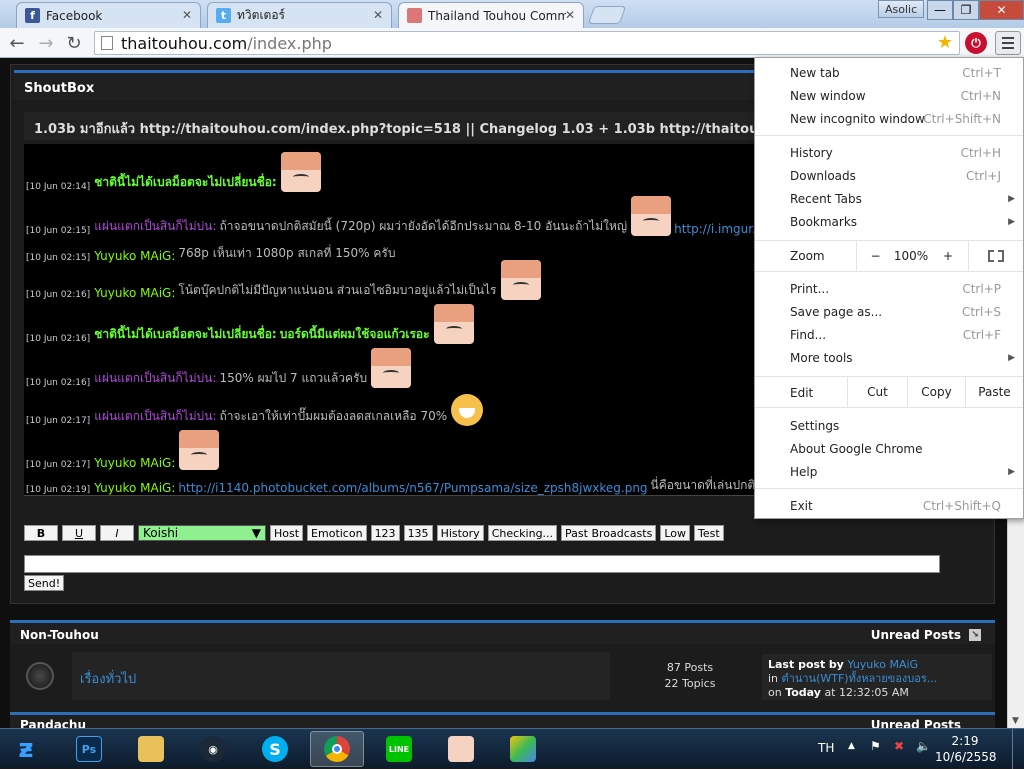 The width and height of the screenshot is (1024, 769). What do you see at coordinates (966, 749) in the screenshot?
I see `system-clock: 2:19 10/6/2558` at bounding box center [966, 749].